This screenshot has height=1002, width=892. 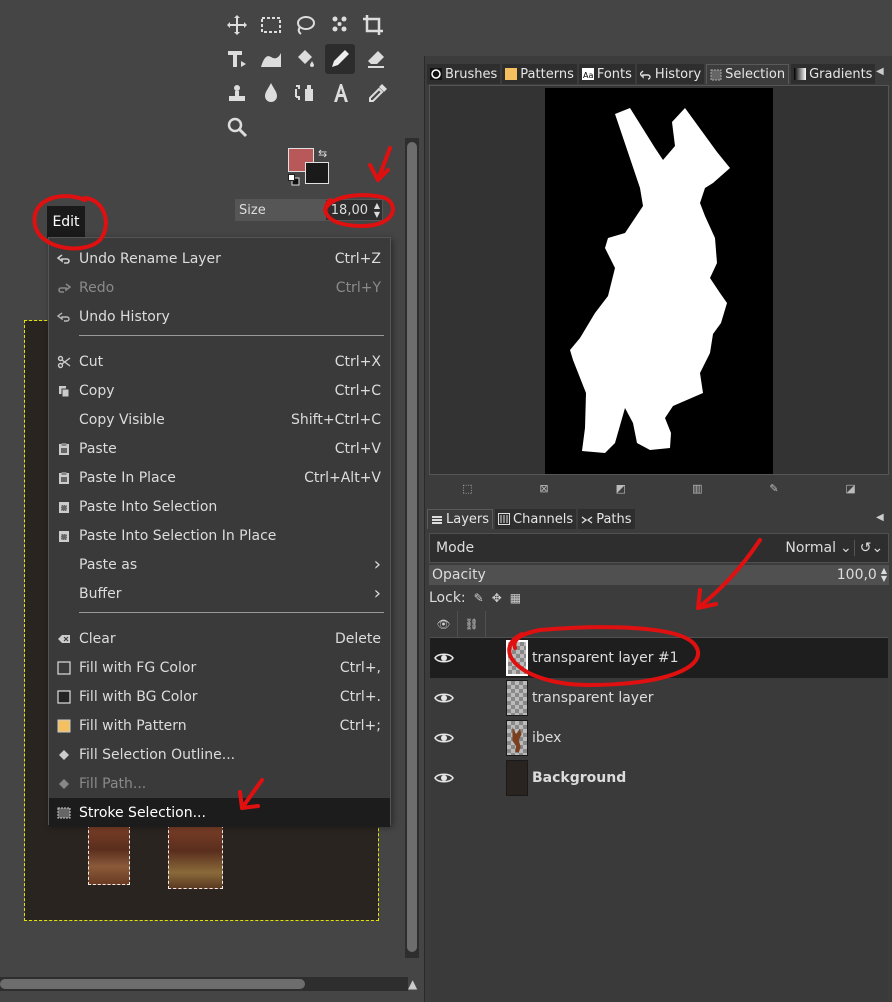 I want to click on tab-patterns: Patterns, so click(x=539, y=74).